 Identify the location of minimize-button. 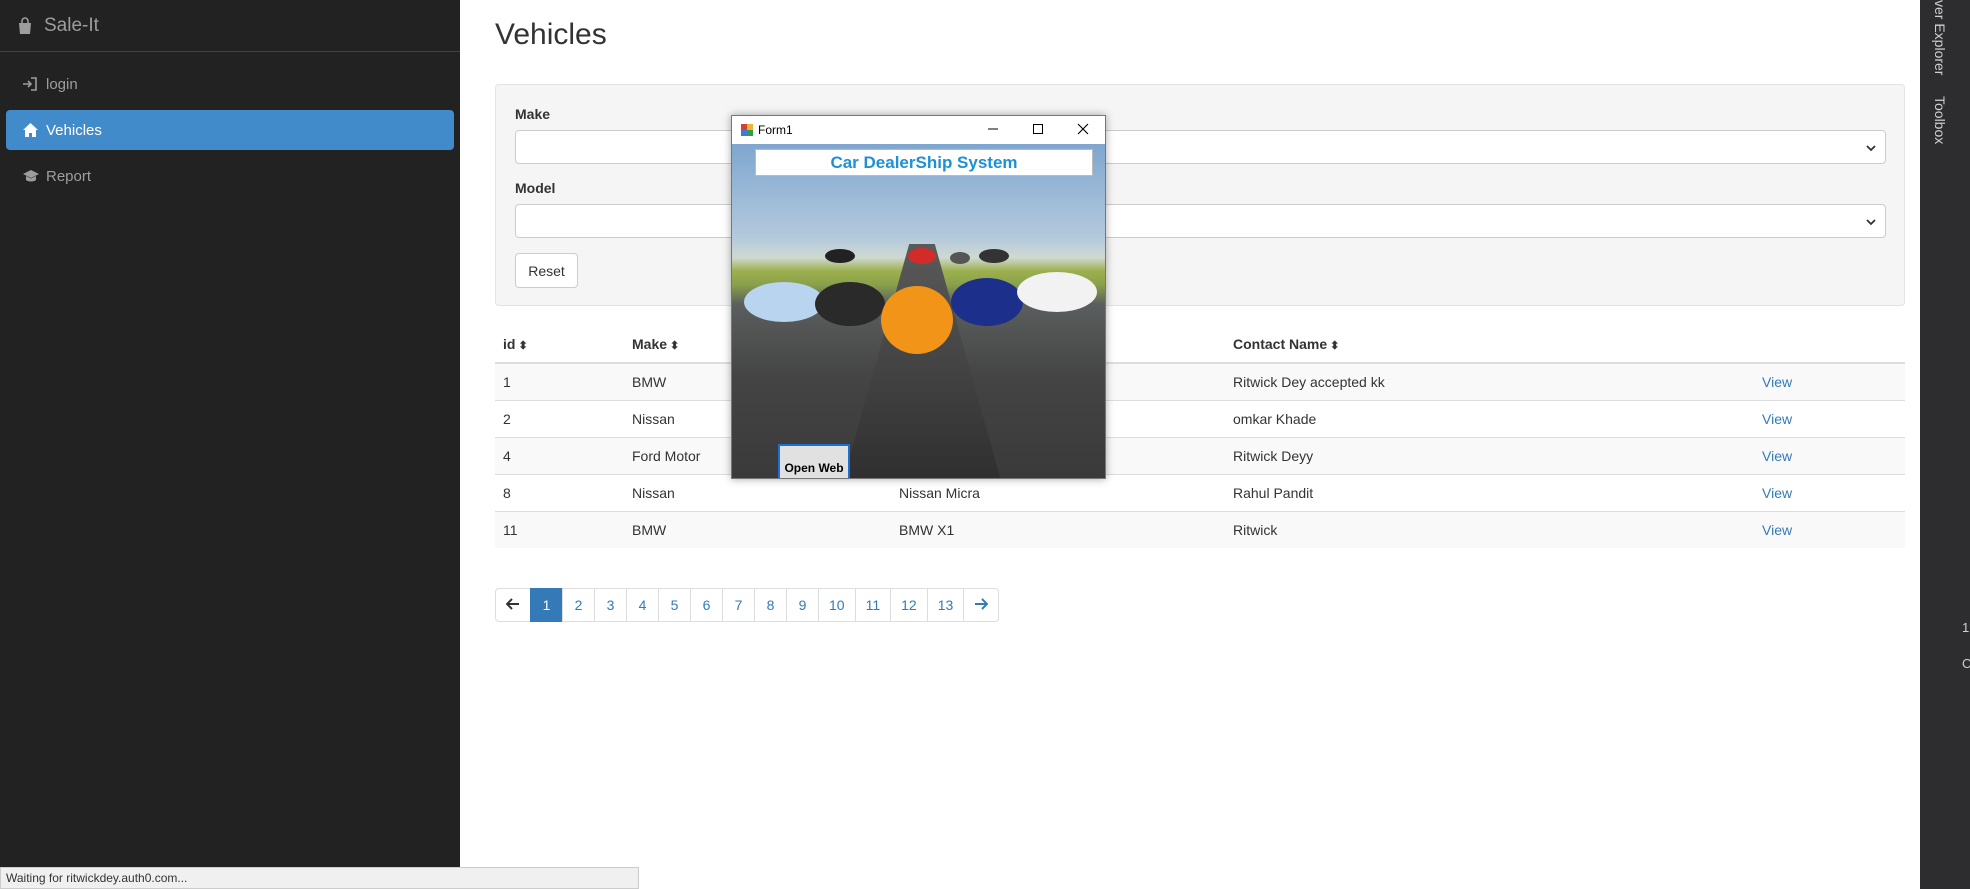
(992, 130).